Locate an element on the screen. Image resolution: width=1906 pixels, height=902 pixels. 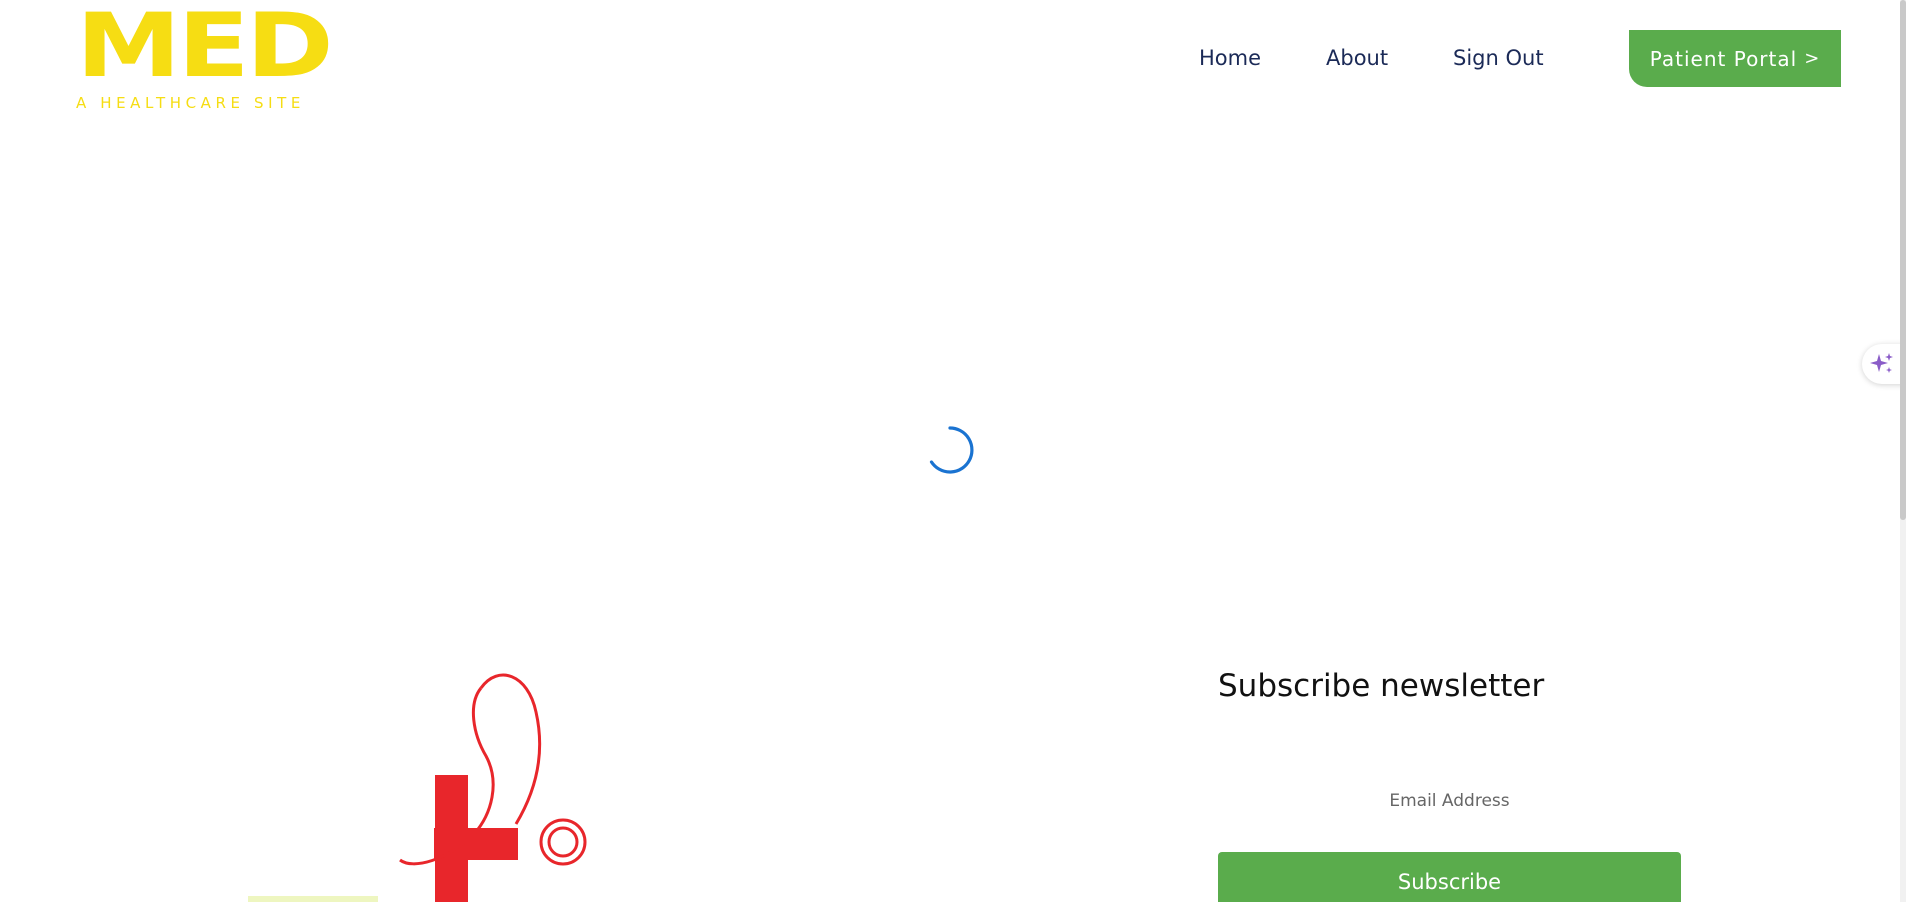
email-field is located at coordinates (1449, 801).